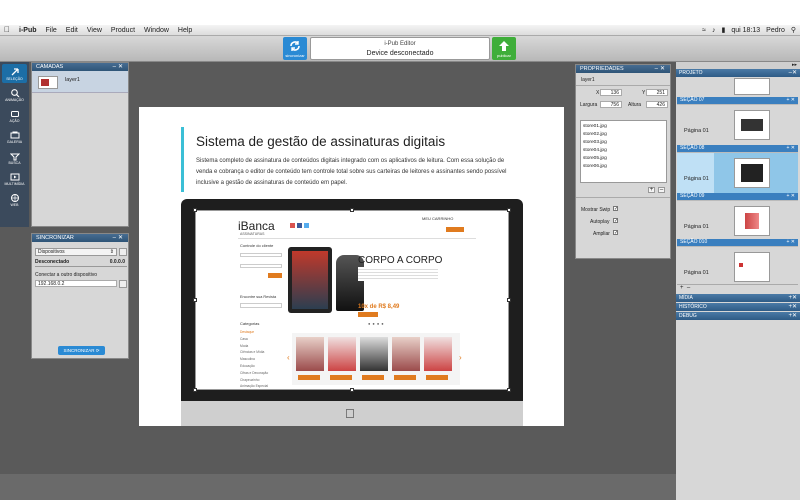 Image resolution: width=800 pixels, height=500 pixels. Describe the element at coordinates (738, 316) in the screenshot. I see `debug-panel-header: DEBUG +✕` at that location.